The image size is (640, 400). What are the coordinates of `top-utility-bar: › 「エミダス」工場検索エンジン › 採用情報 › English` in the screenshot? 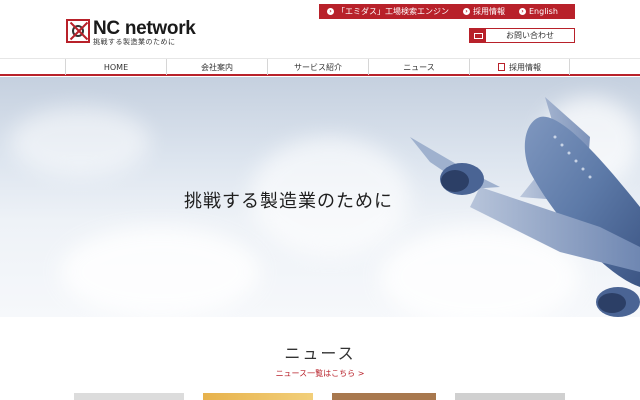 It's located at (447, 11).